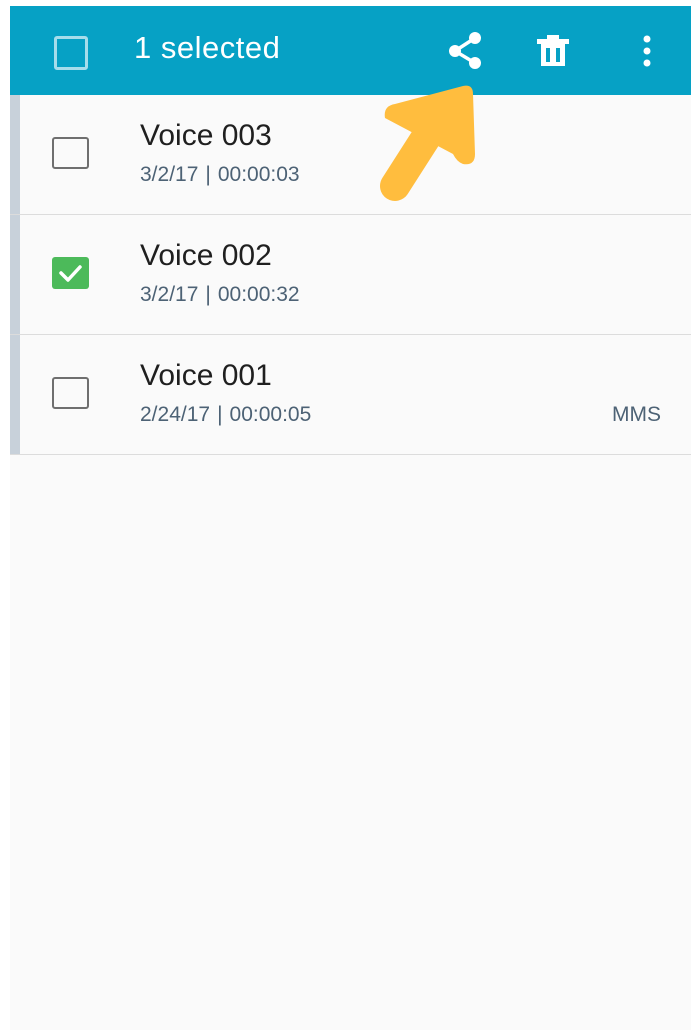  What do you see at coordinates (350, 395) in the screenshot?
I see `recording-row: Voice 001 2/24/17 | 00:00:05 MMS` at bounding box center [350, 395].